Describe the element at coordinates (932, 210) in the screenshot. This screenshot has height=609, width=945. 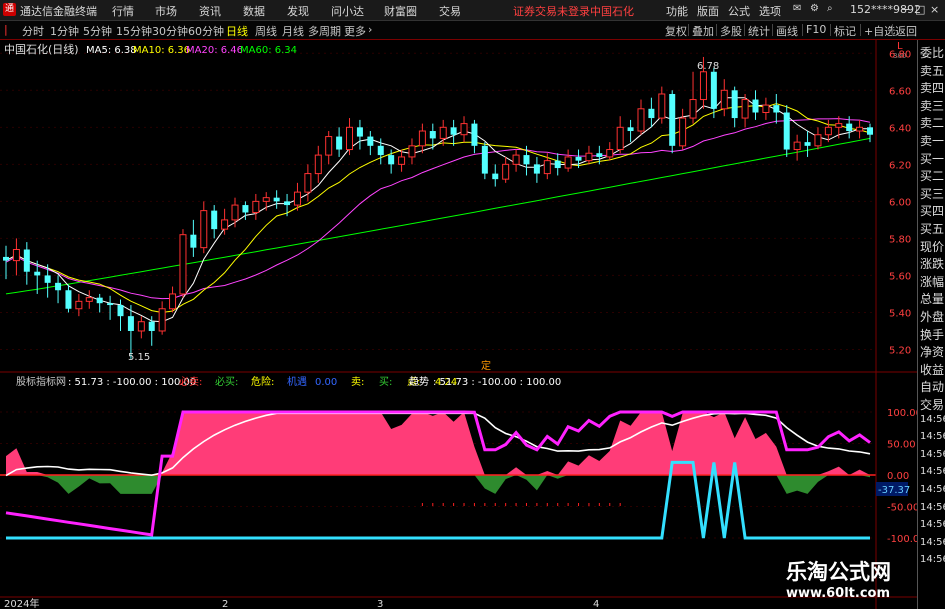
I see `side-panel-item: 买四` at that location.